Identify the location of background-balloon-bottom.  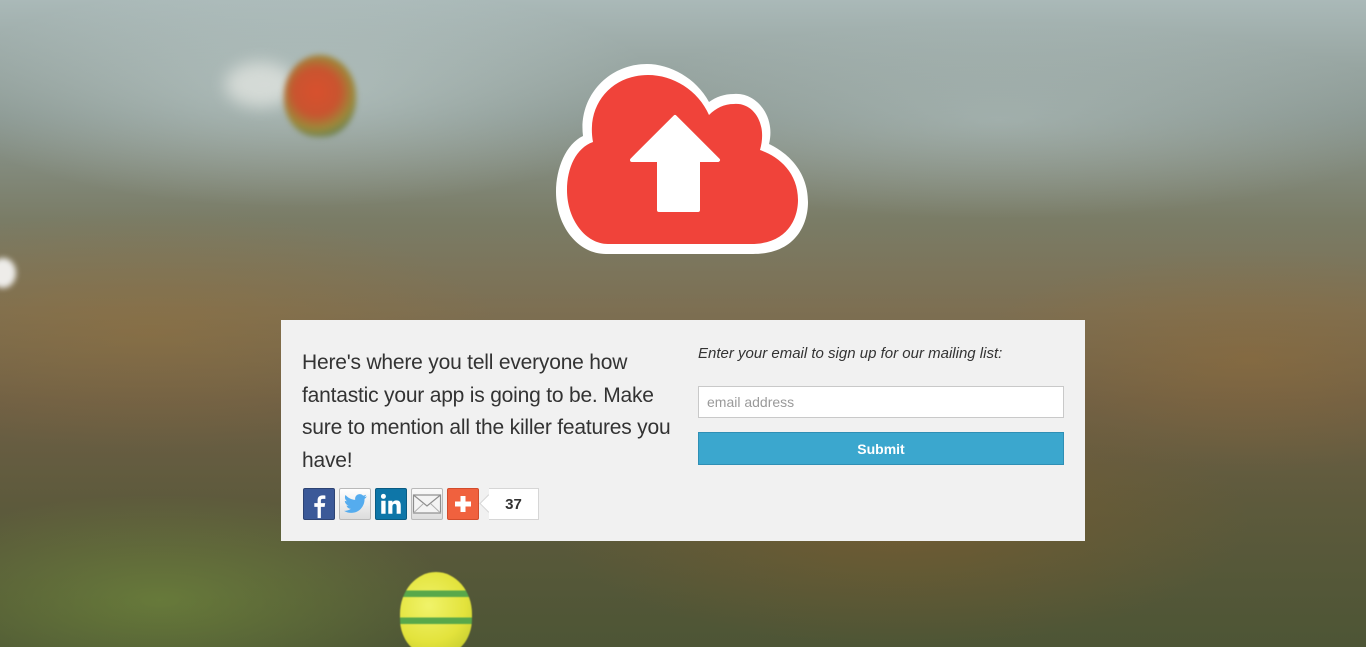
(436, 609).